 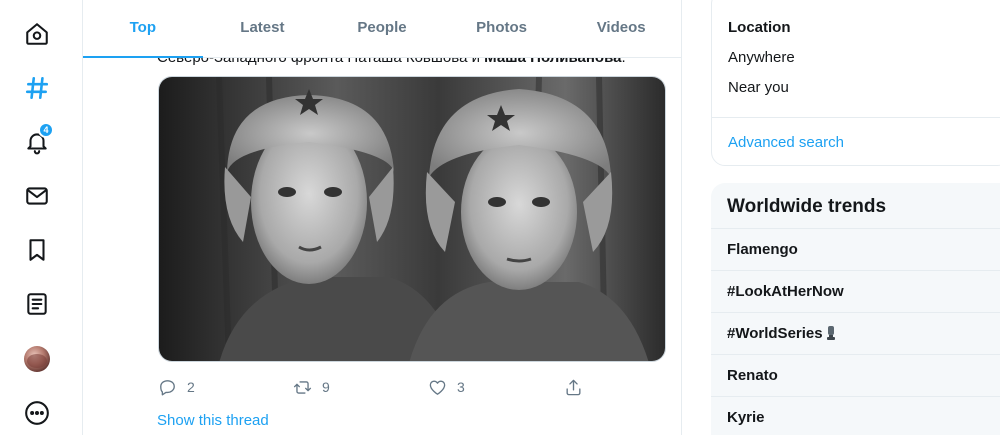 I want to click on nav-notifications-button: 4, so click(x=37, y=142).